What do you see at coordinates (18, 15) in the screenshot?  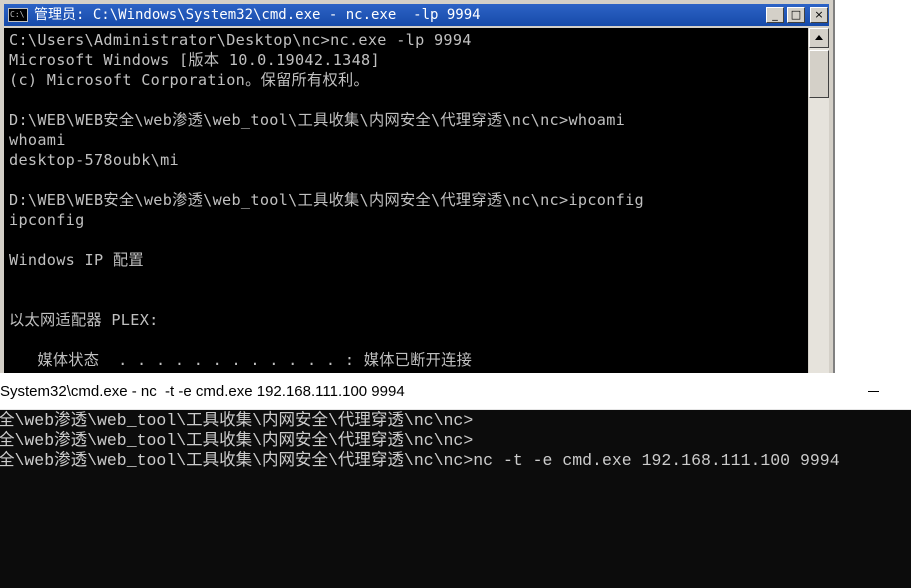 I see `console-icon: C:\` at bounding box center [18, 15].